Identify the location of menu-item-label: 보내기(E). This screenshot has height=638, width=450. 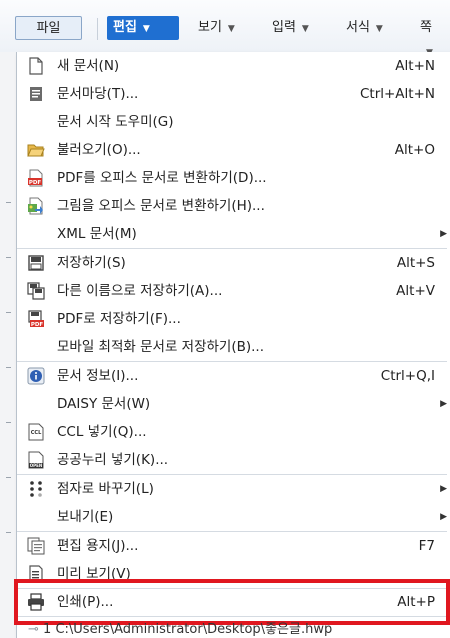
(85, 517).